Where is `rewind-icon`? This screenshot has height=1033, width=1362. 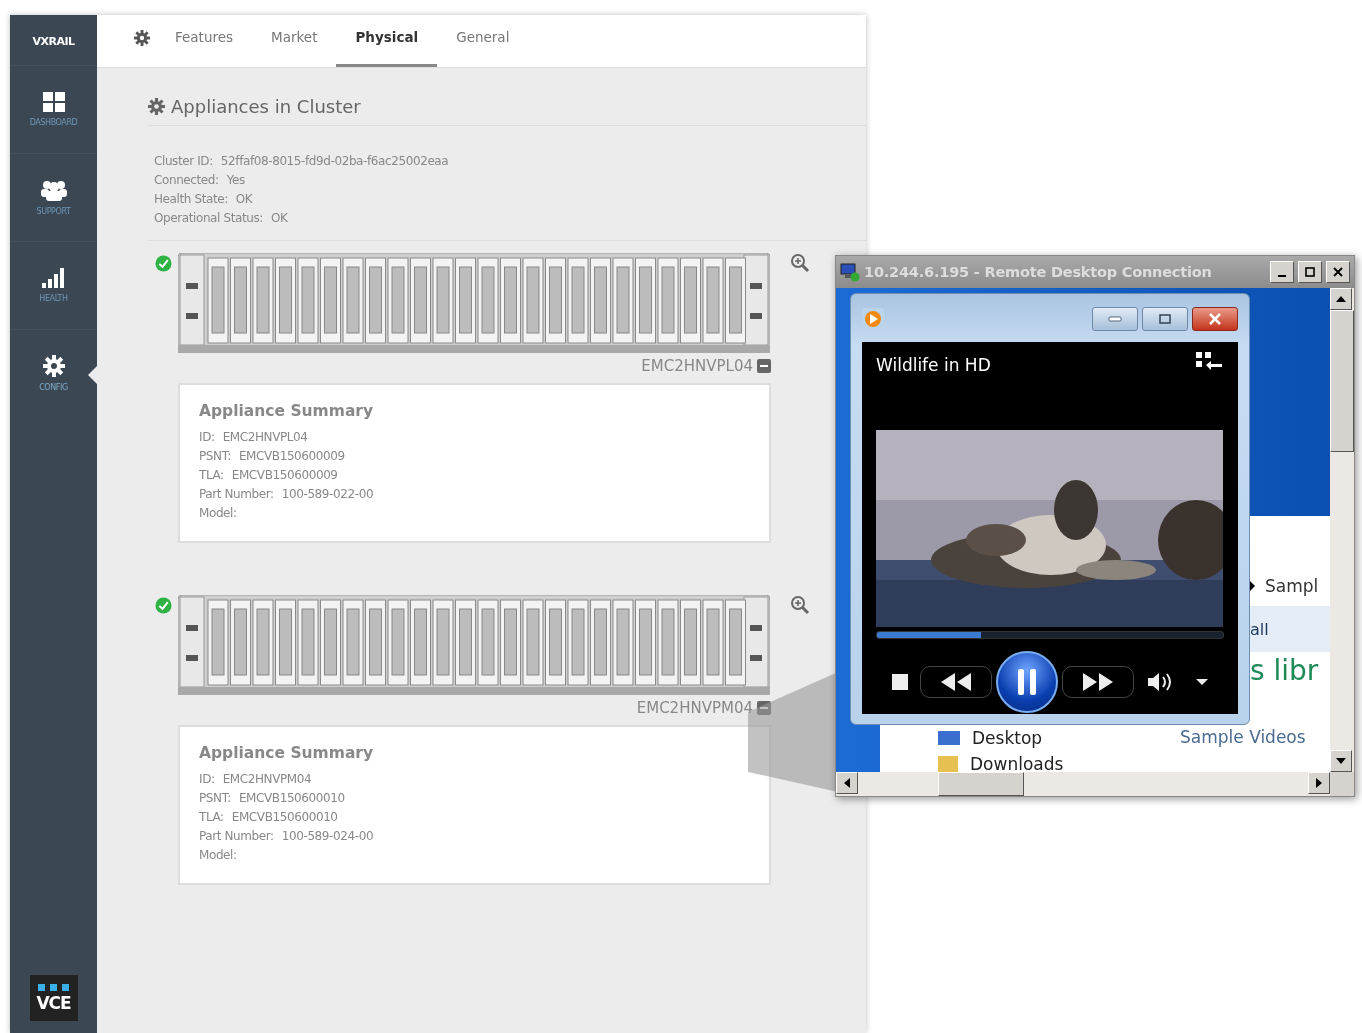 rewind-icon is located at coordinates (956, 682).